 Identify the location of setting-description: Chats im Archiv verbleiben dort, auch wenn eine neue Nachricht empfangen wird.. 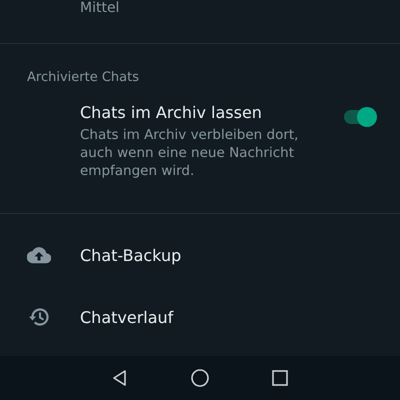
(190, 153).